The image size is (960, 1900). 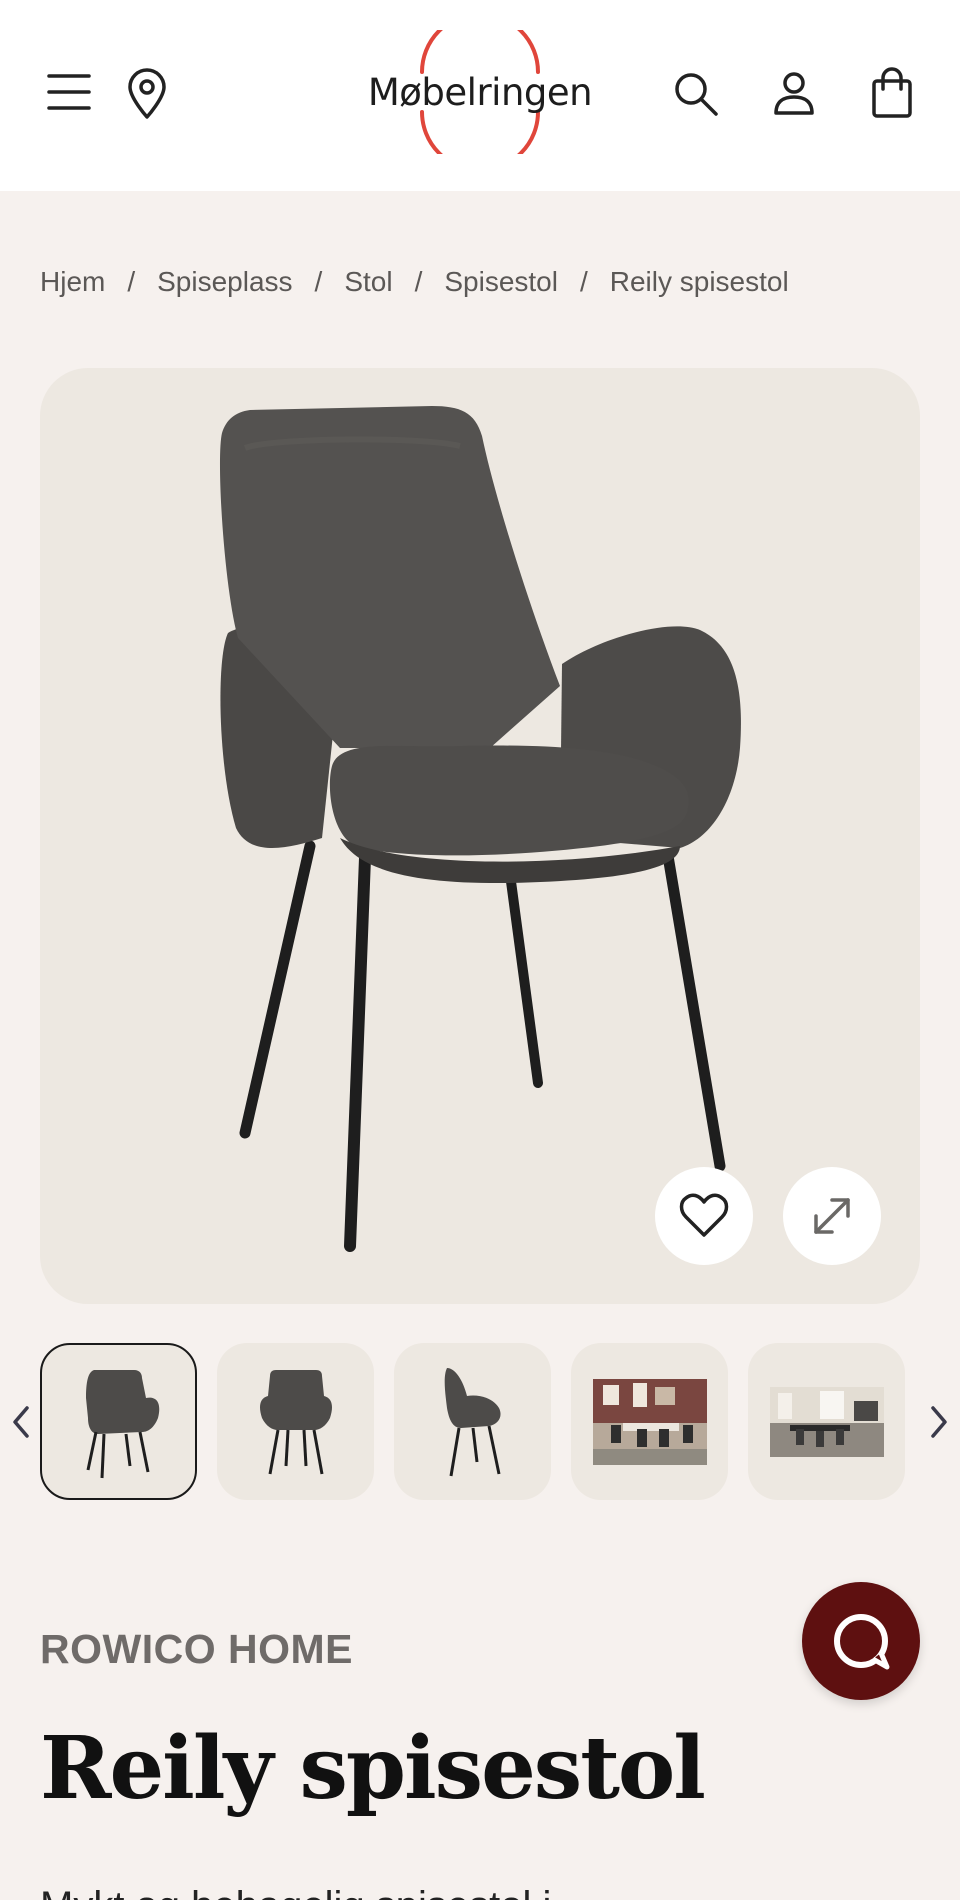 What do you see at coordinates (72, 282) in the screenshot?
I see `breadcrumb-item-hjem: Hjem` at bounding box center [72, 282].